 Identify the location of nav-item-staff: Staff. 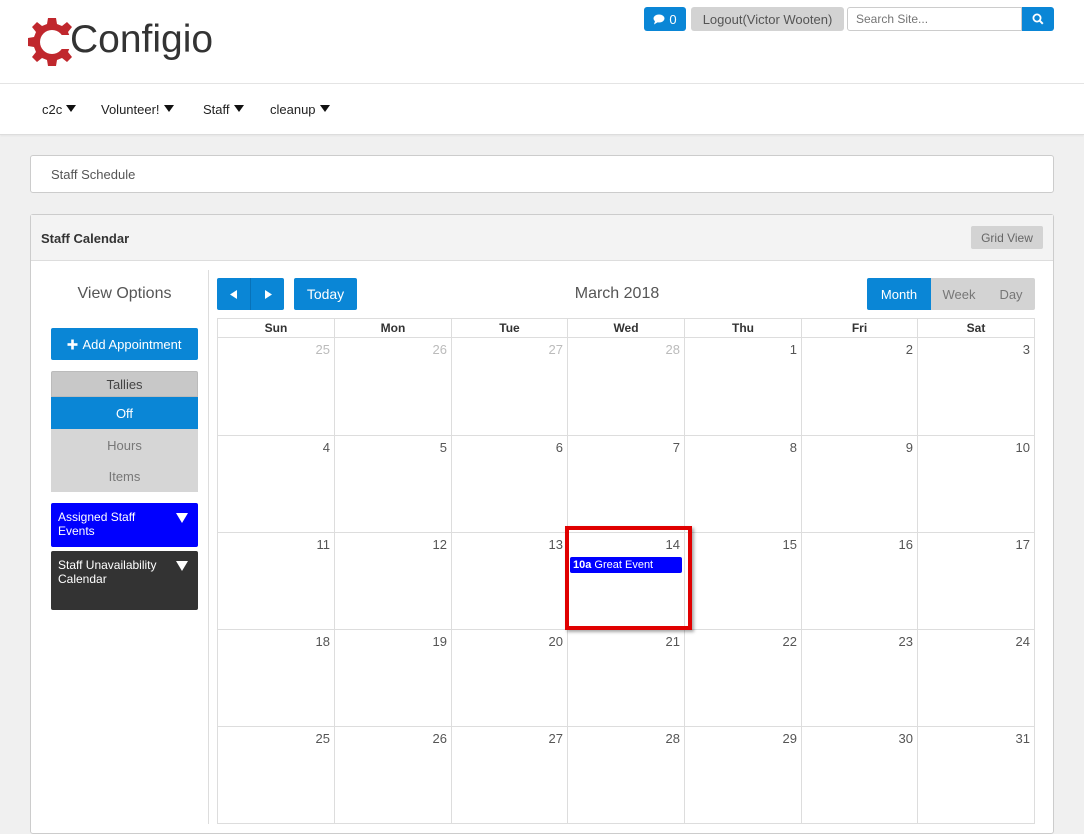
(223, 109).